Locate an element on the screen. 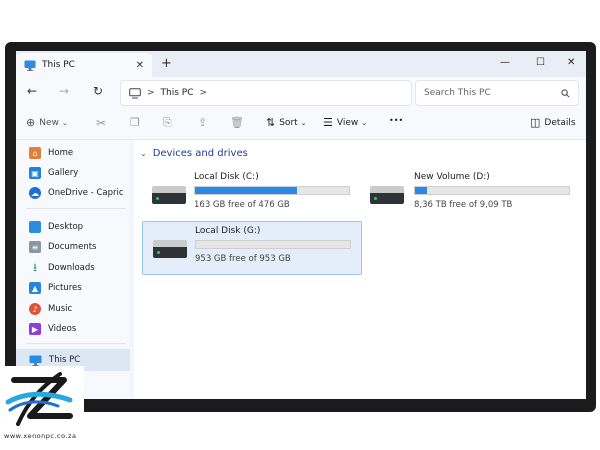 The height and width of the screenshot is (450, 600). plus-circle-icon: ⊕ is located at coordinates (31, 122).